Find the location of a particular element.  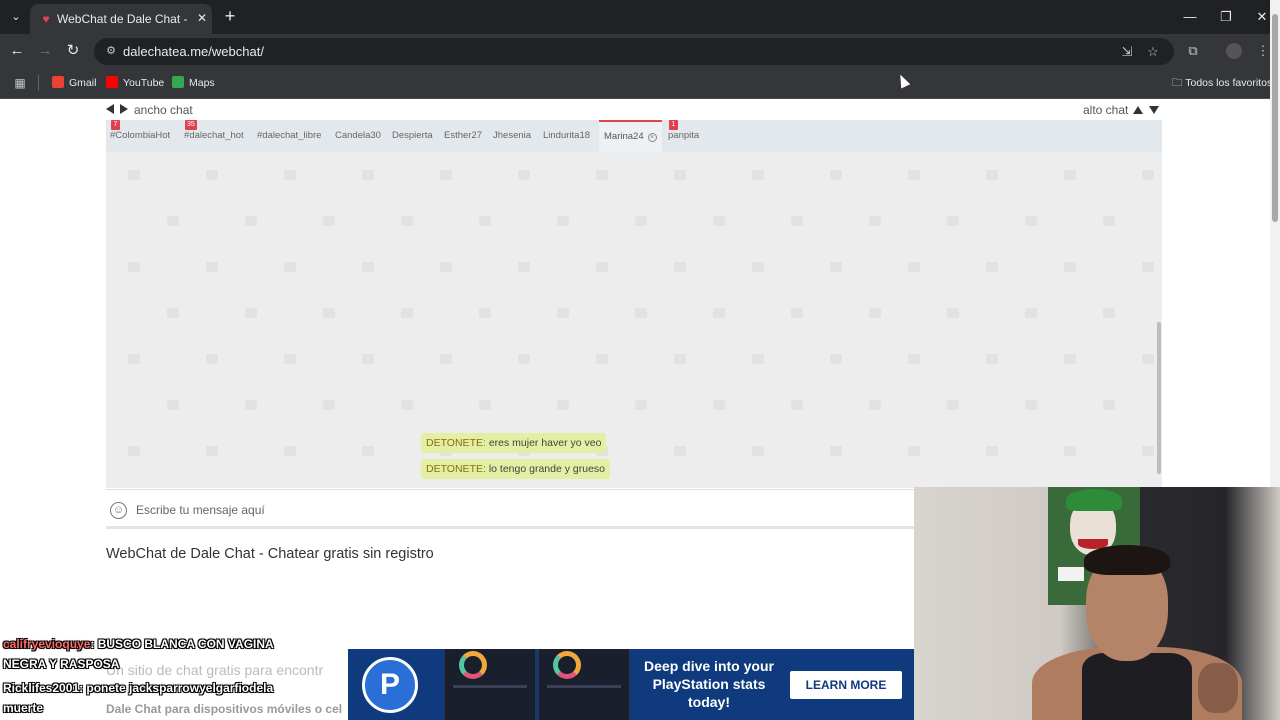

chat-tab-jhesenia: Jhesenia is located at coordinates (512, 136).